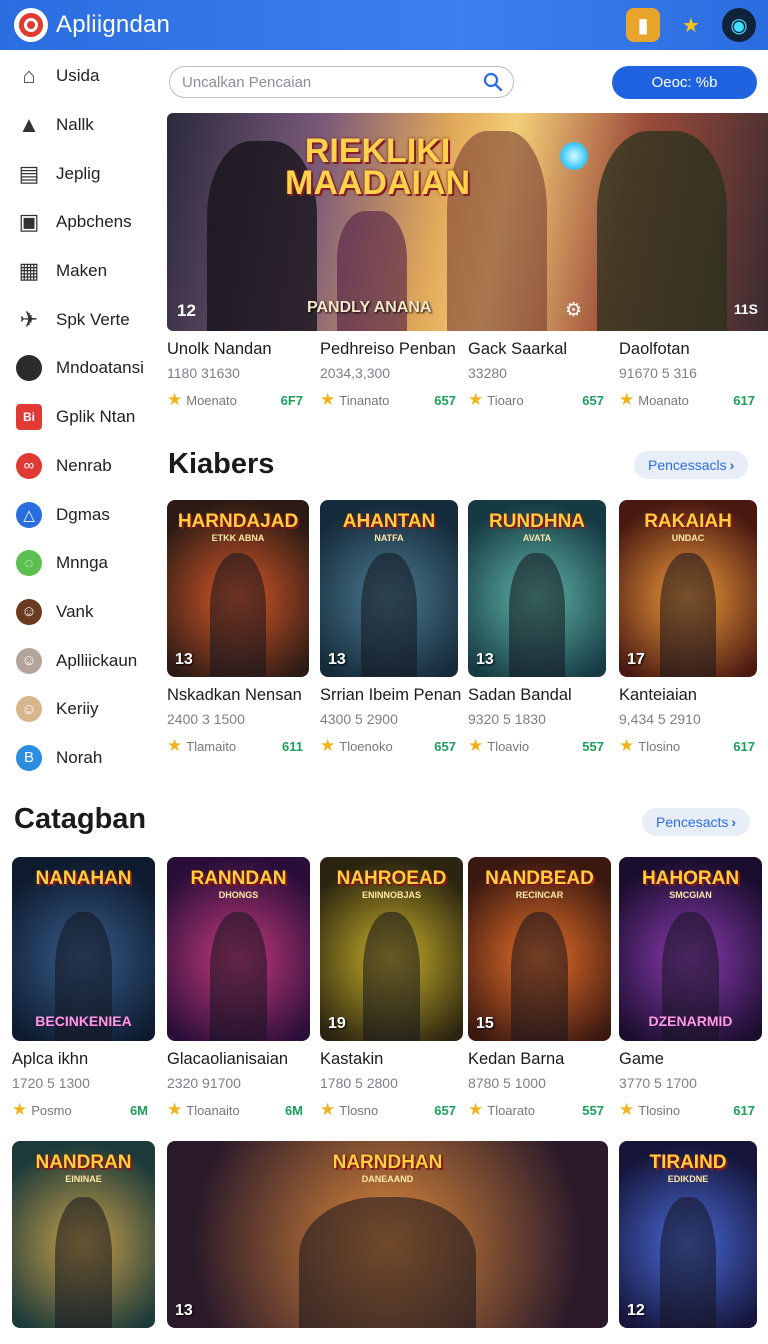 The image size is (768, 1344). Describe the element at coordinates (537, 521) in the screenshot. I see `thumbnail-title: RUNDHNA` at that location.